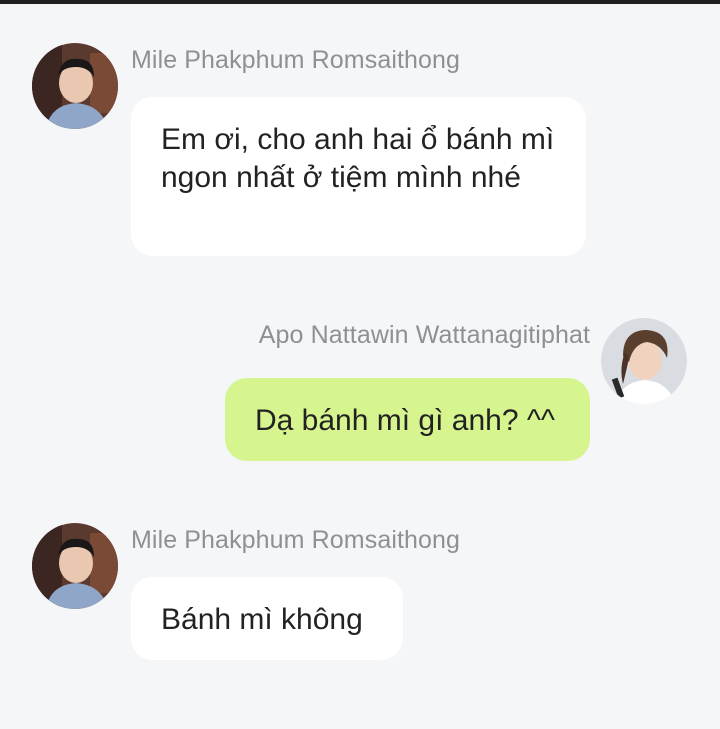 The width and height of the screenshot is (720, 729). Describe the element at coordinates (360, 2) in the screenshot. I see `top-bar` at that location.